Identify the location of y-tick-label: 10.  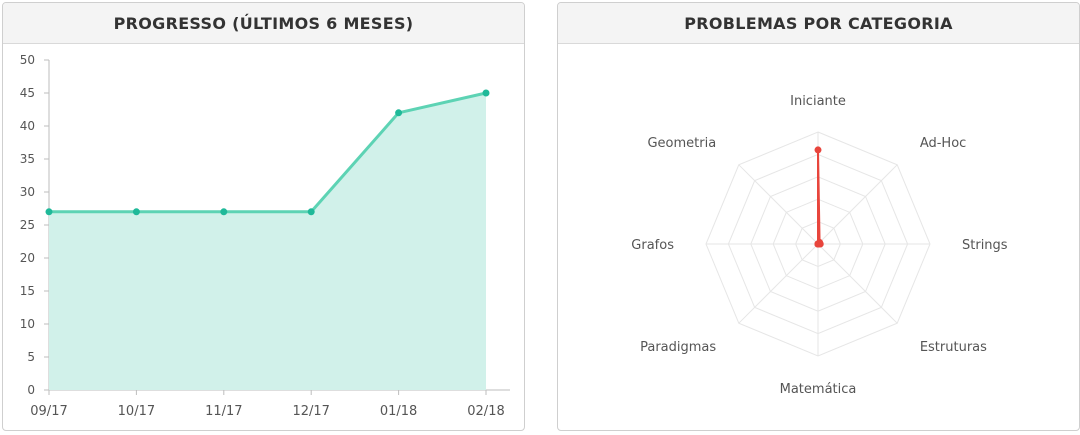
(27, 324).